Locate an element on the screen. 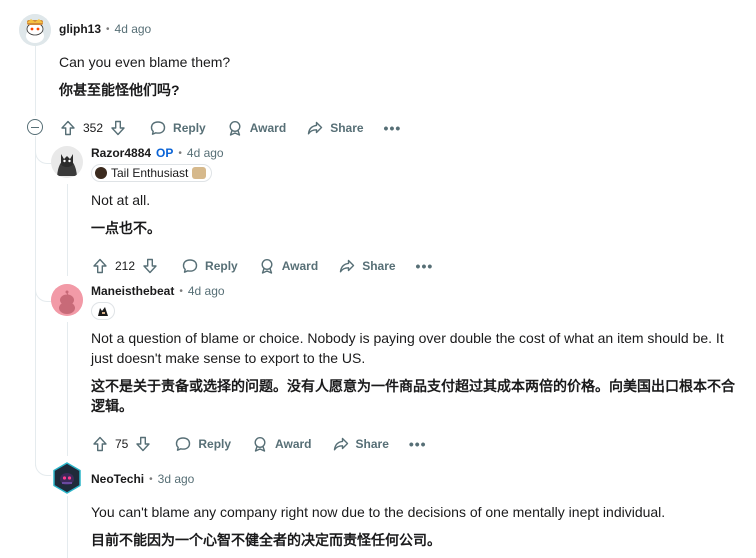 The width and height of the screenshot is (756, 558). comment-meta: Maneisthebeat • 4d ago is located at coordinates (158, 291).